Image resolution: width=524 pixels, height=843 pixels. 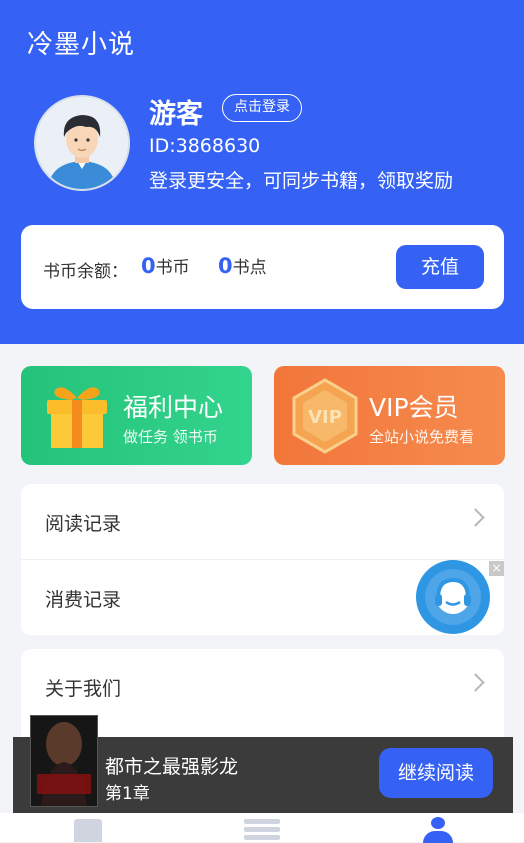 What do you see at coordinates (262, 522) in the screenshot?
I see `menu-item-reading-history: 阅读记录` at bounding box center [262, 522].